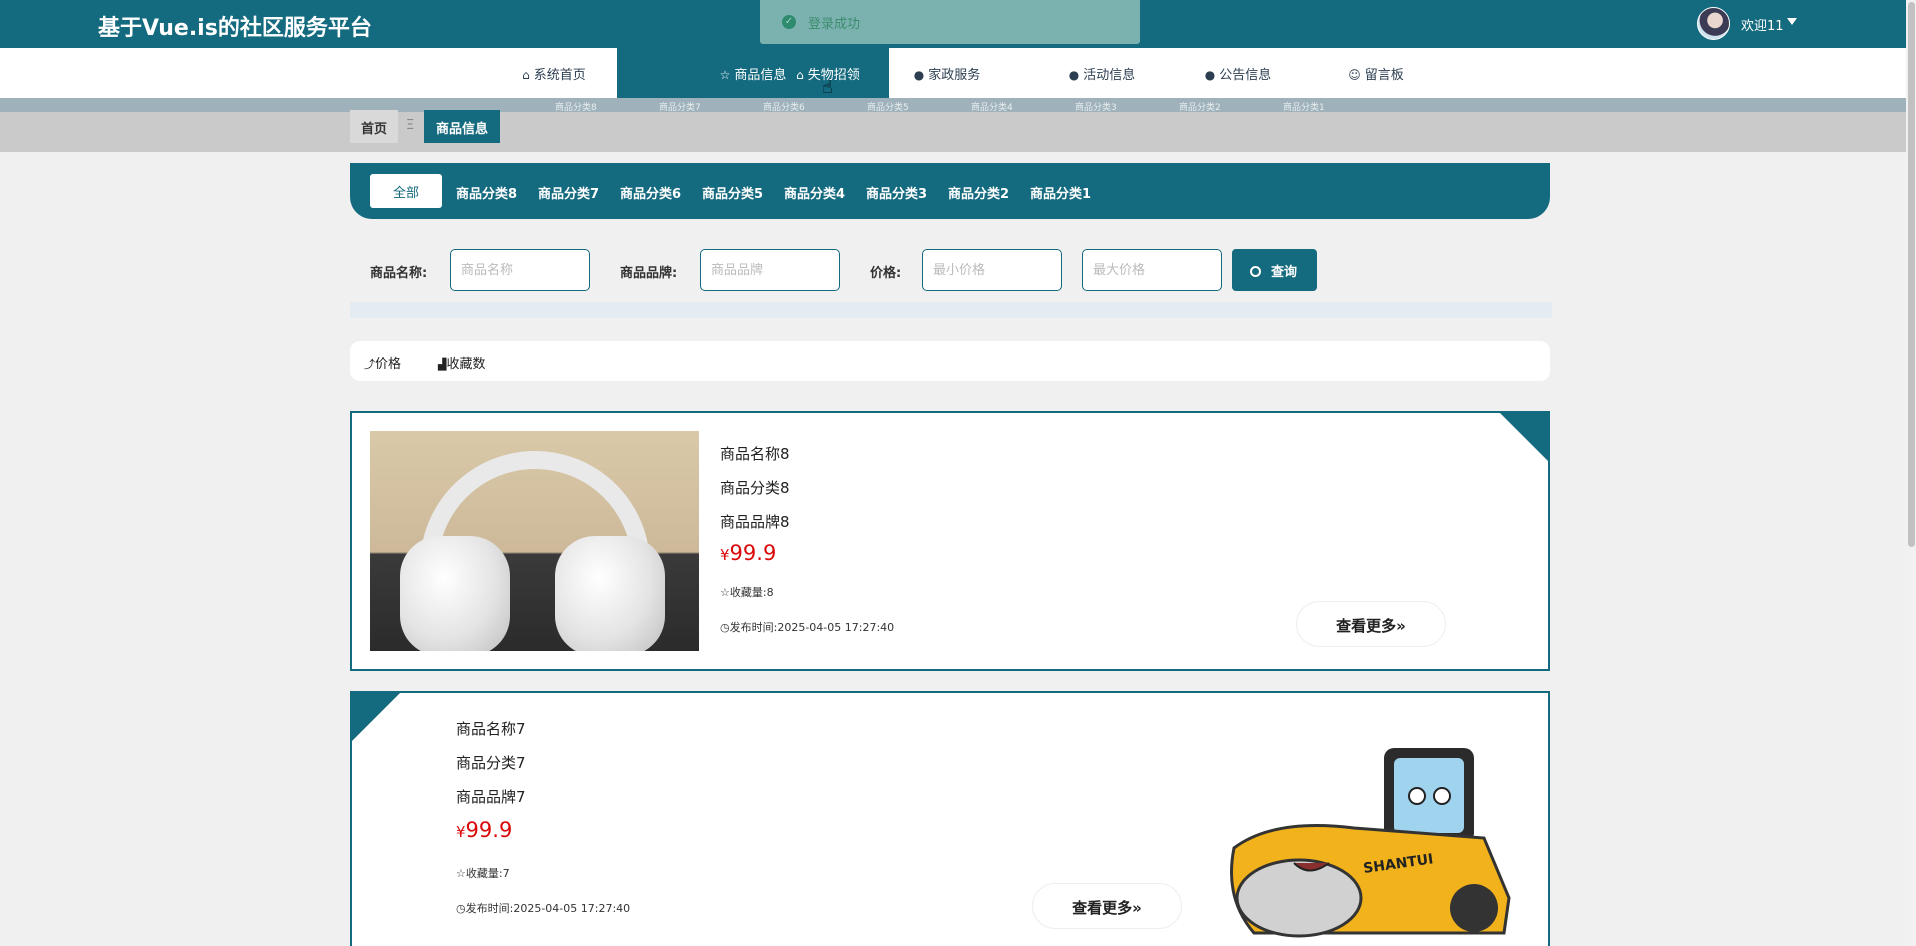 This screenshot has height=946, width=1916. Describe the element at coordinates (486, 192) in the screenshot. I see `category-item: 商品分类8` at that location.